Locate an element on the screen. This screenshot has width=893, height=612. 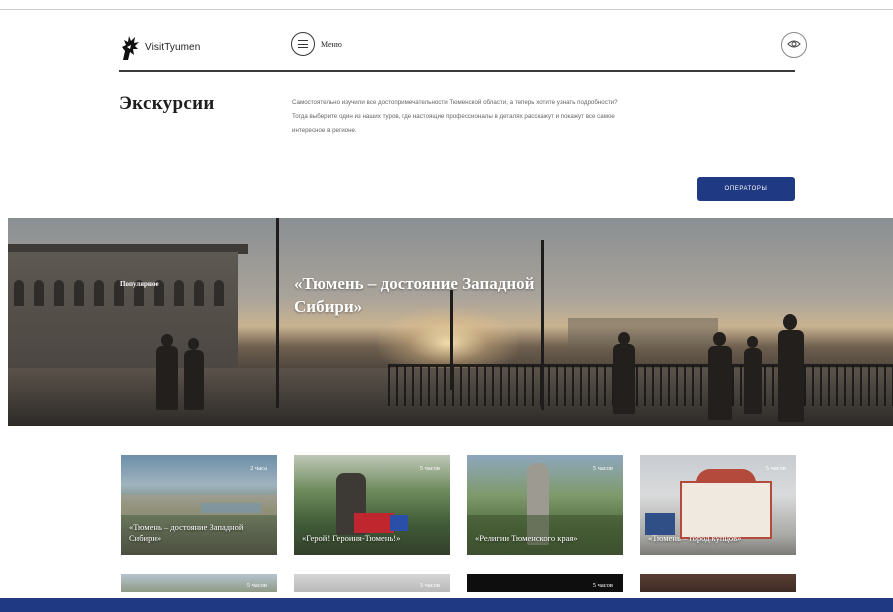
hero-title: «Тюмень – достояние Западной Сибири» is located at coordinates (444, 295).